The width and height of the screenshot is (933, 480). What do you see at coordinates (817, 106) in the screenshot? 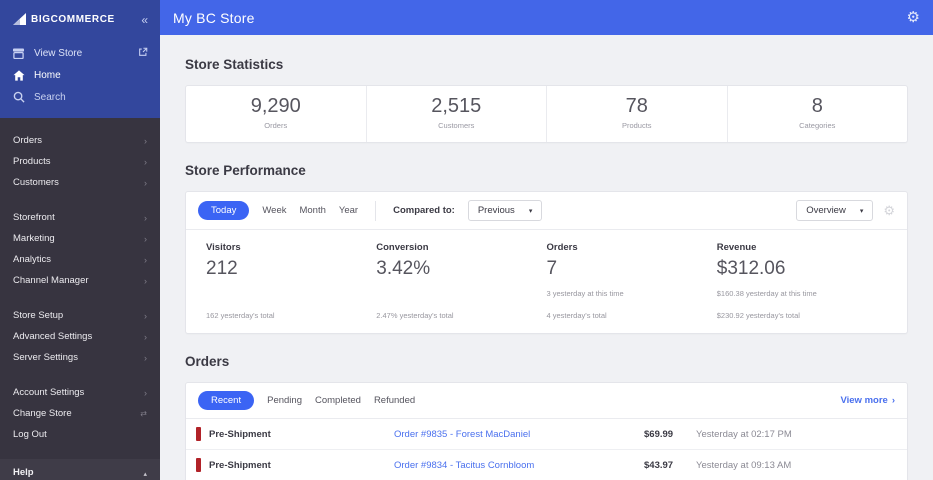
I see `stat-value: 8` at bounding box center [817, 106].